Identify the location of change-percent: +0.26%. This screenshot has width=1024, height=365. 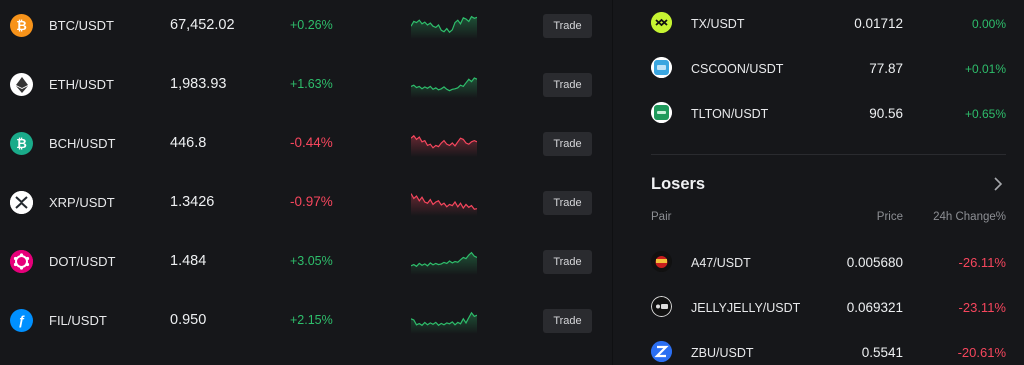
(311, 25).